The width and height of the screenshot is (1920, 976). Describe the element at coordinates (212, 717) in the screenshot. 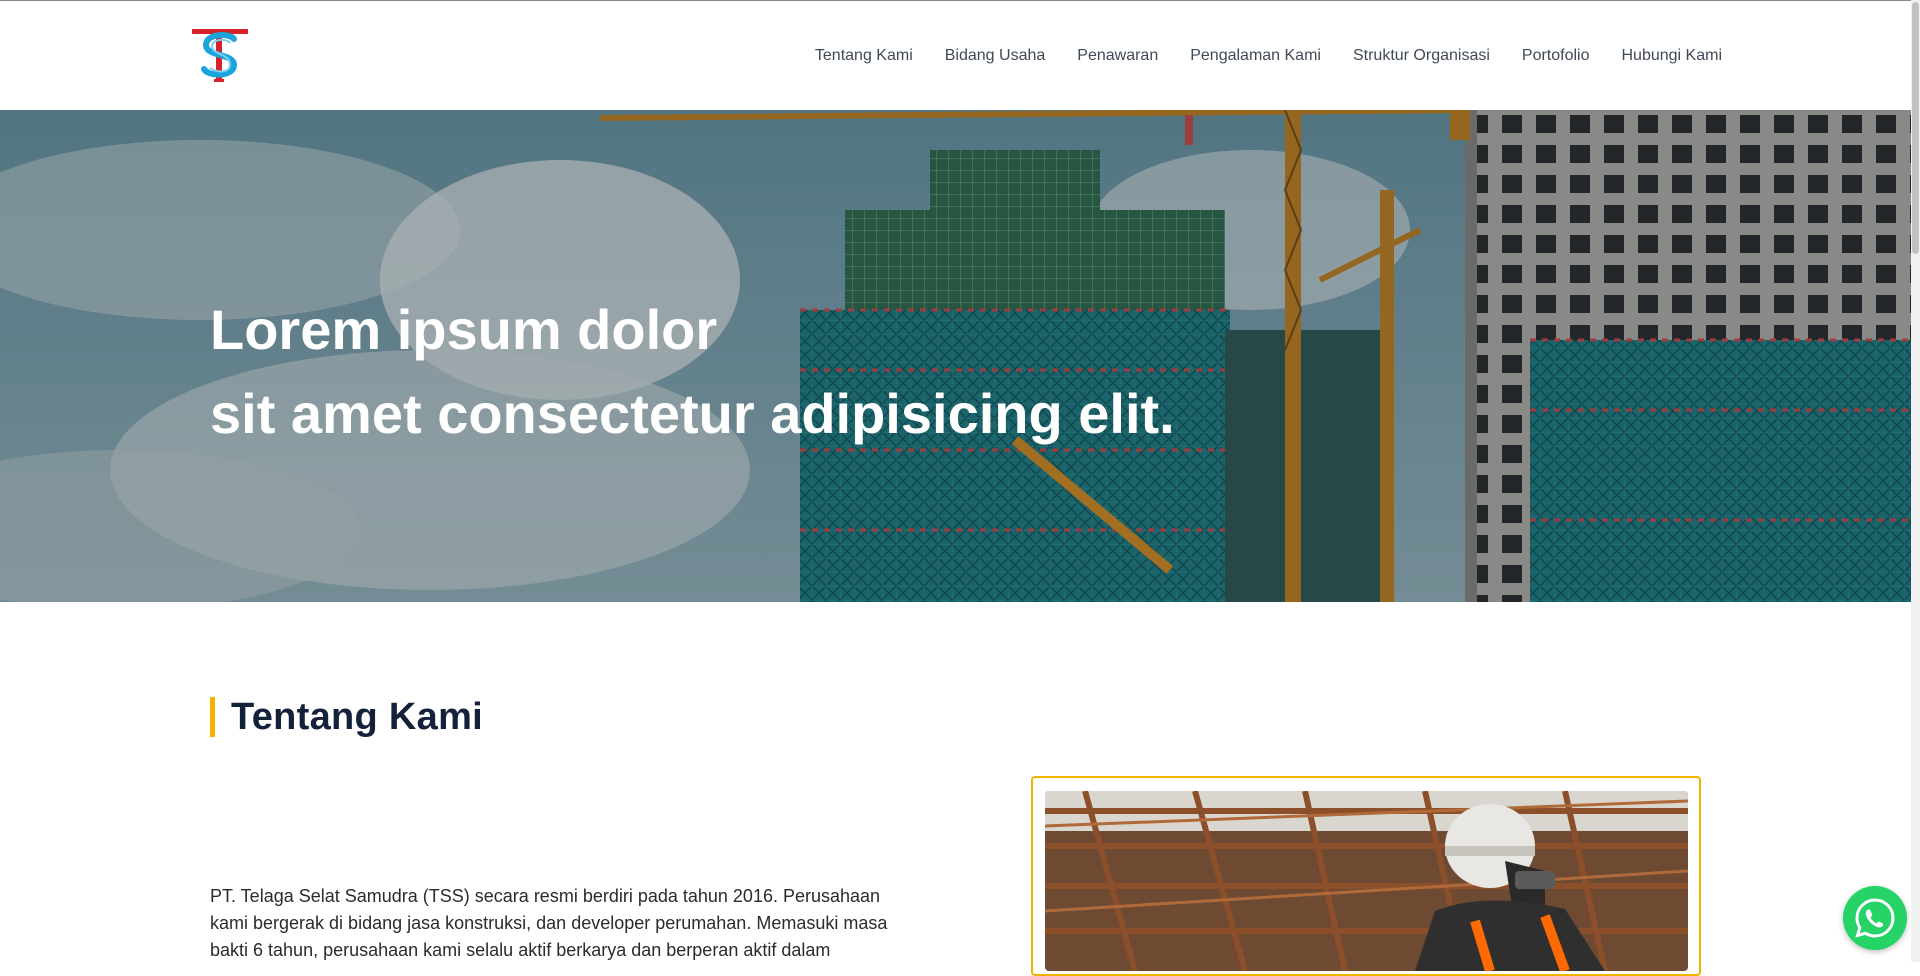

I see `title-accent-bar` at that location.